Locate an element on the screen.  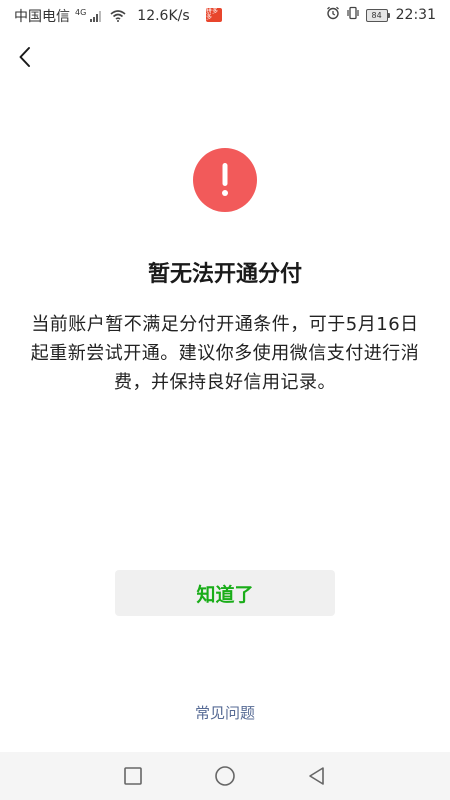
circle-icon is located at coordinates (225, 776).